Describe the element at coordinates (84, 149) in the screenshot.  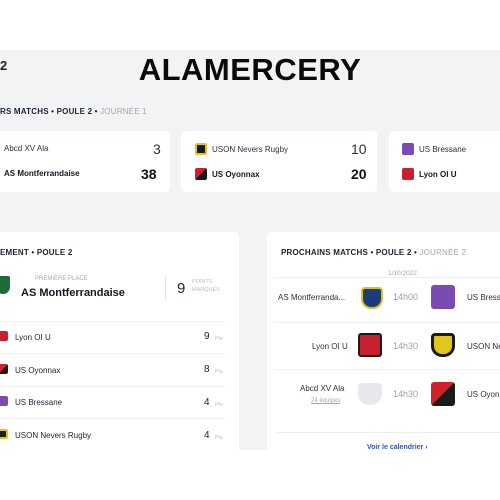
I see `result-1-home-row: Abcd XV Ala 3` at that location.